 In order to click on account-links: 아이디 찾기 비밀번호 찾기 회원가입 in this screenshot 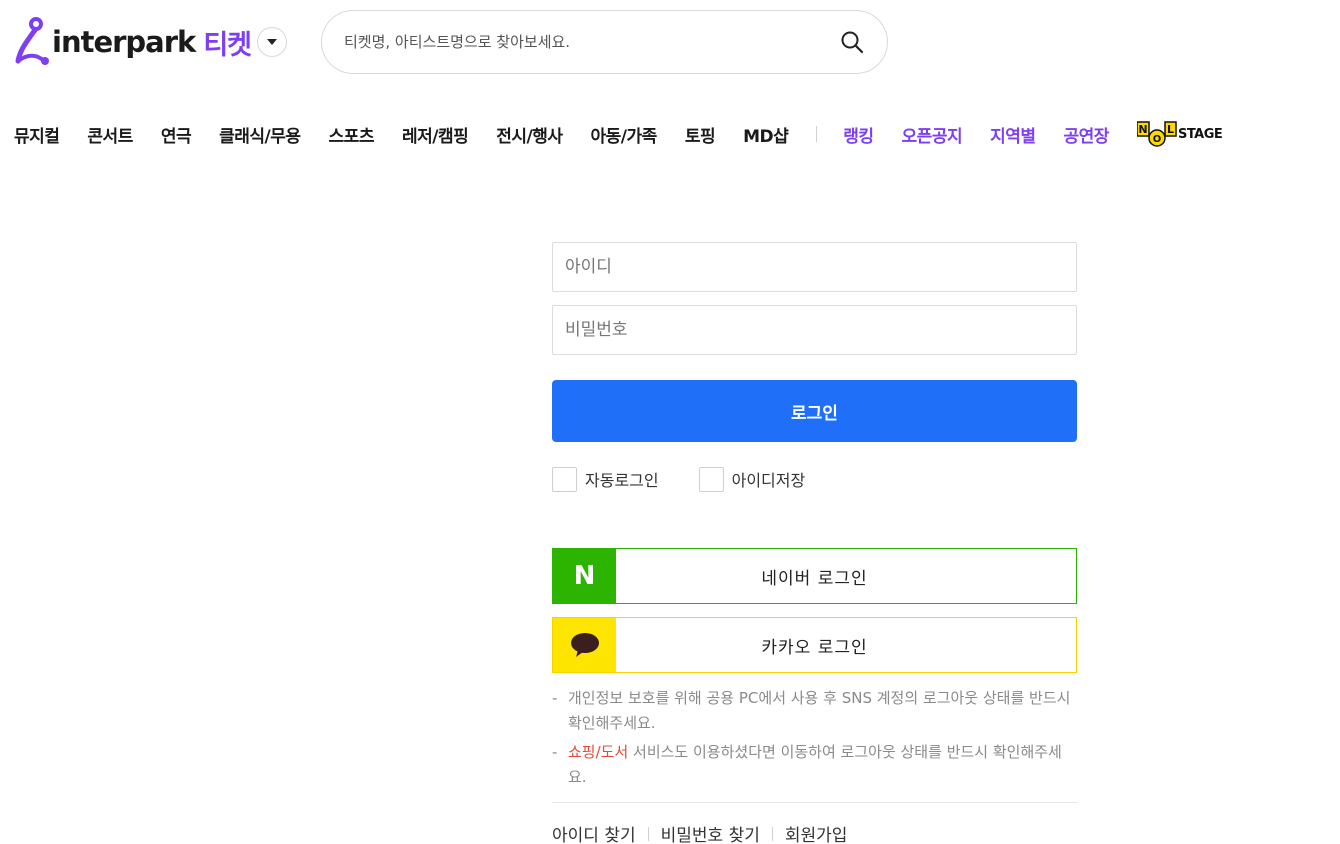, I will do `click(814, 832)`.